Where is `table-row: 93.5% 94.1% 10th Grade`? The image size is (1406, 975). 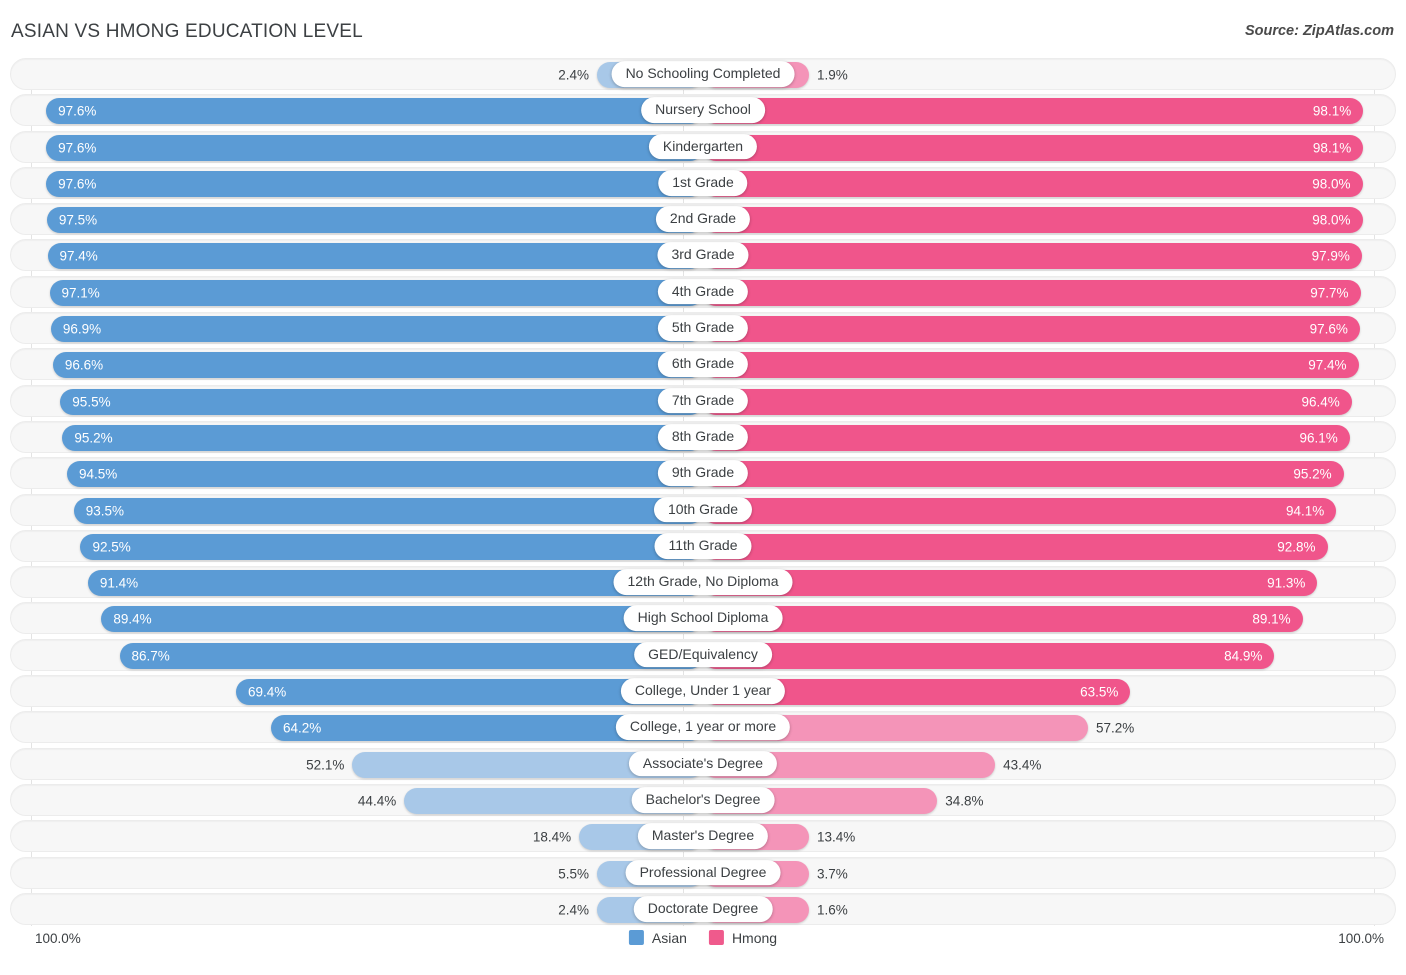
table-row: 93.5% 94.1% 10th Grade is located at coordinates (703, 509).